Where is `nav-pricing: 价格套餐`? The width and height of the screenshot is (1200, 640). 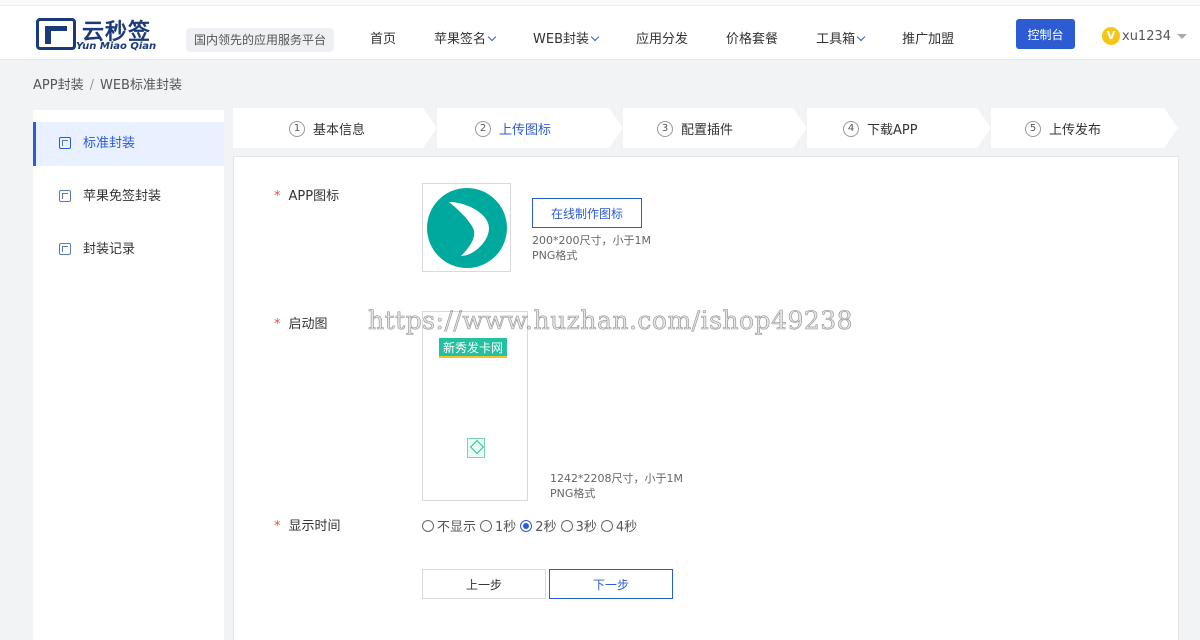 nav-pricing: 价格套餐 is located at coordinates (752, 37).